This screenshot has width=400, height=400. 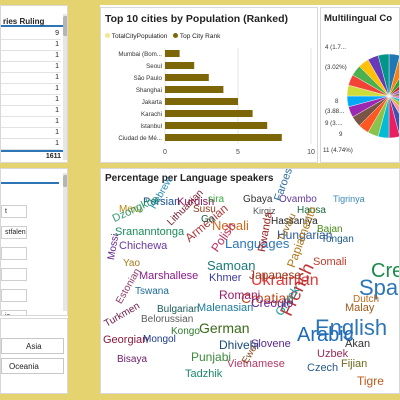 I want to click on wordcloud-word: Mossi, so click(x=113, y=247).